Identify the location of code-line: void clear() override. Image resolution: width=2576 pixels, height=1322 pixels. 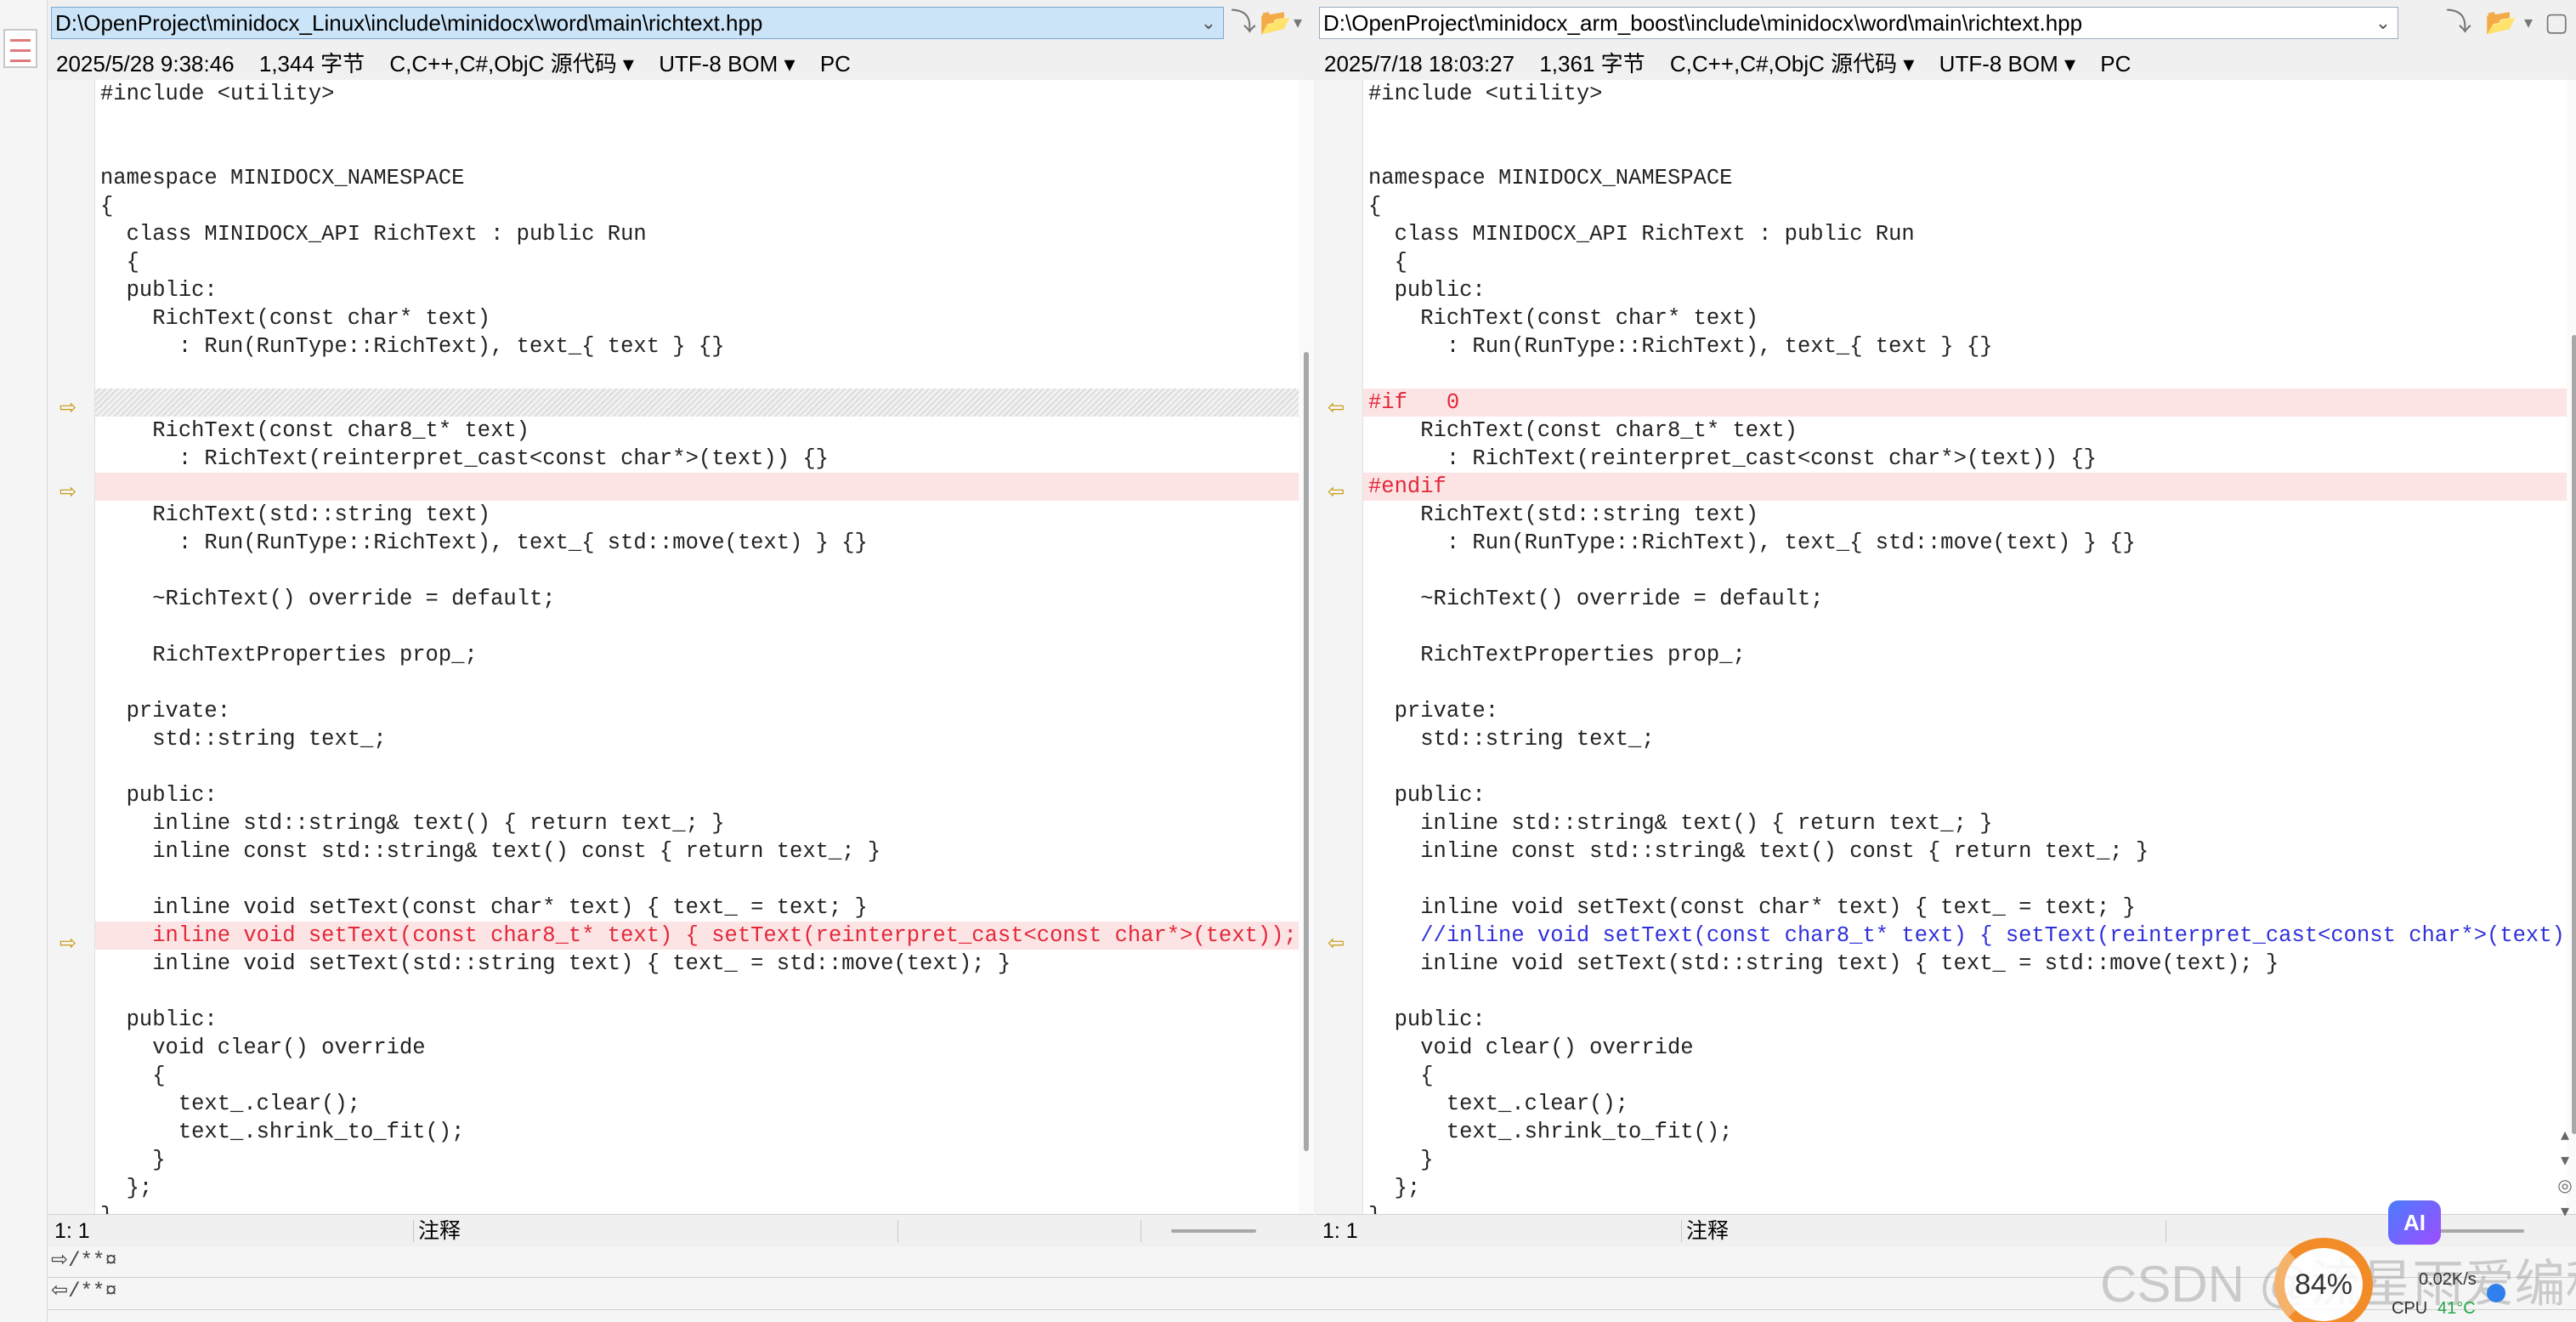
(263, 1047).